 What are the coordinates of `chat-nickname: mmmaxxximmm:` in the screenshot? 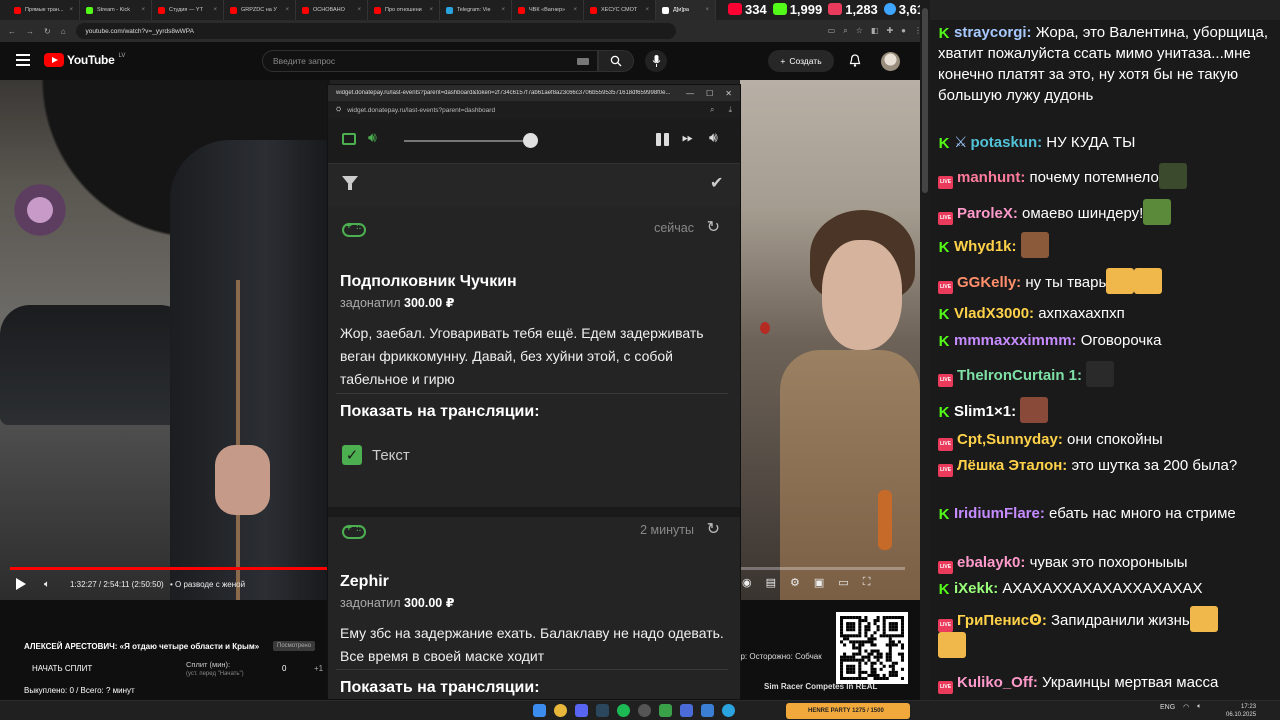 It's located at (1015, 340).